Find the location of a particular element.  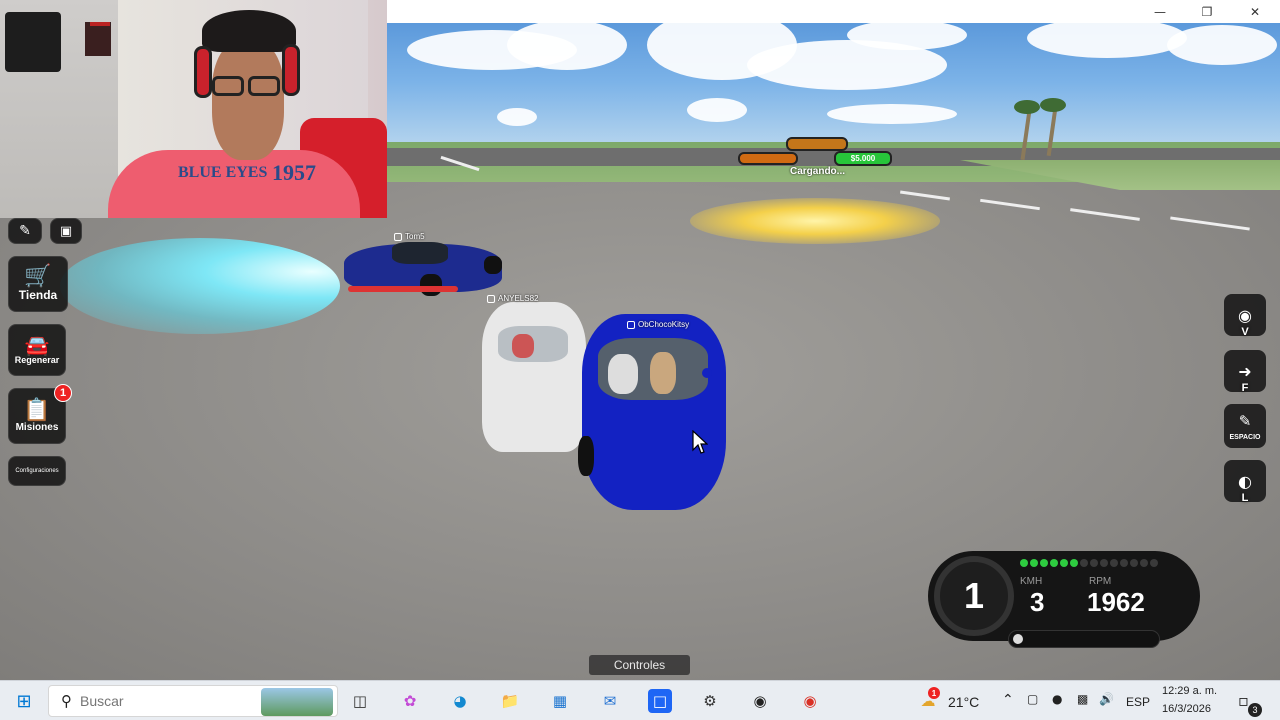

network-icon: ▩ is located at coordinates (1082, 699).